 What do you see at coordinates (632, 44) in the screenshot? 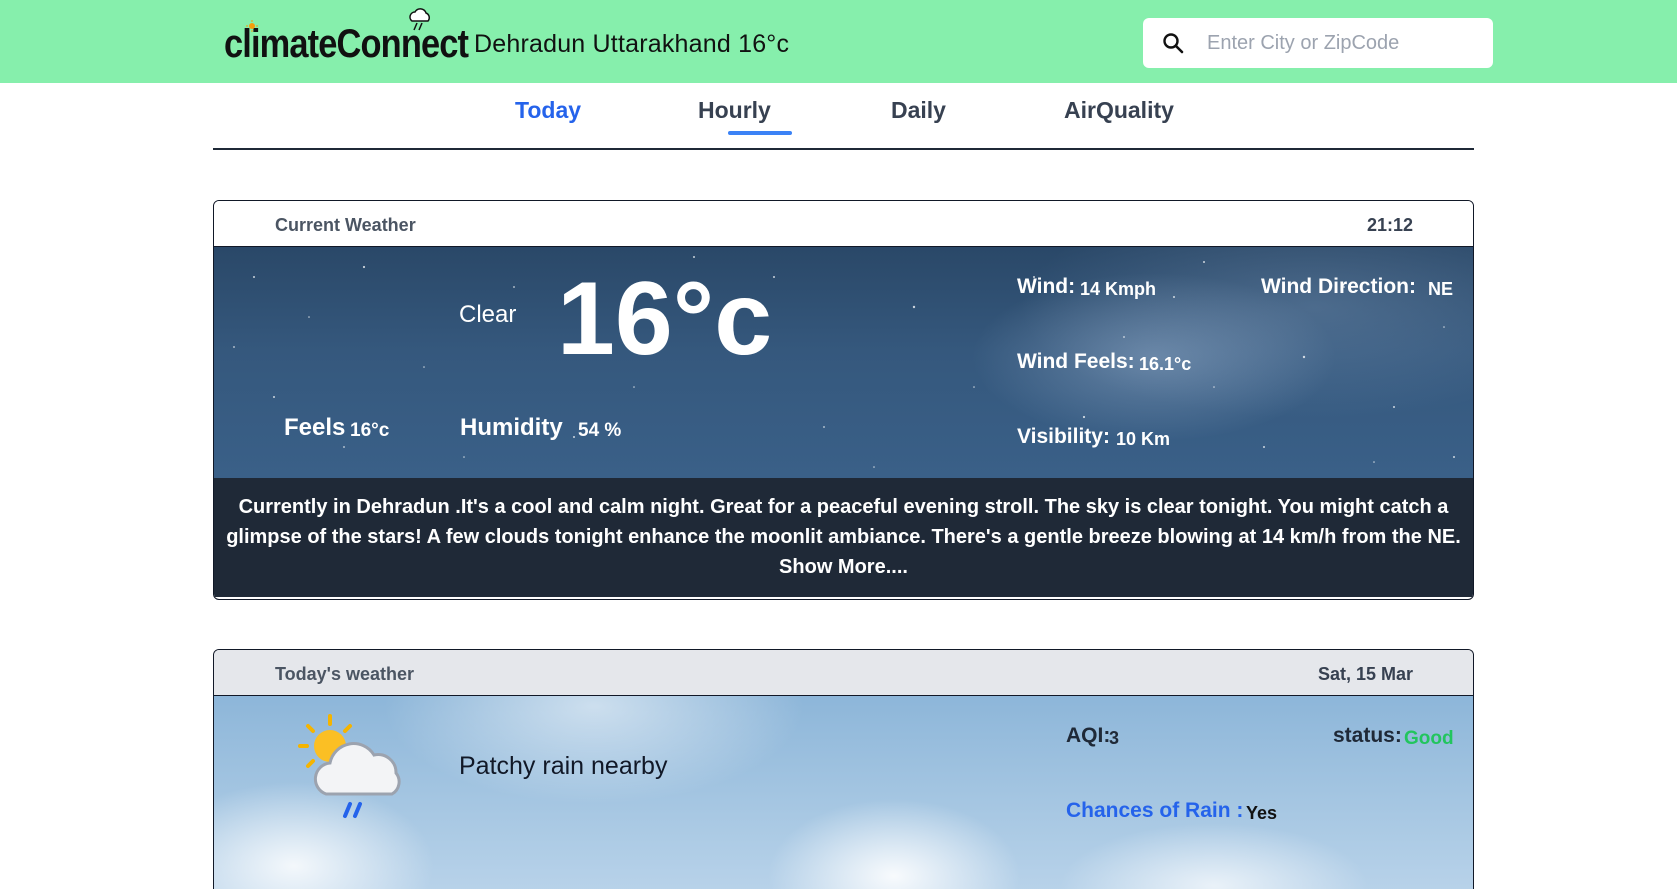
I see `header-location: Dehradun Uttarakhand 16°c` at bounding box center [632, 44].